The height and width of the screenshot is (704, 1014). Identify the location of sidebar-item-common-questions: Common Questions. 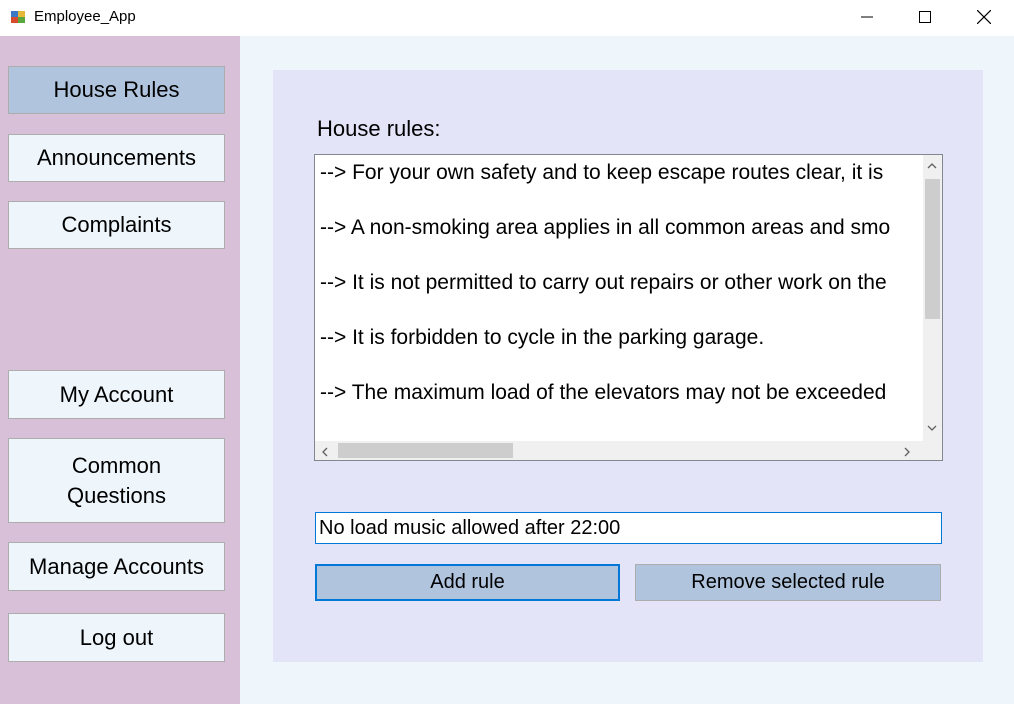
(116, 480).